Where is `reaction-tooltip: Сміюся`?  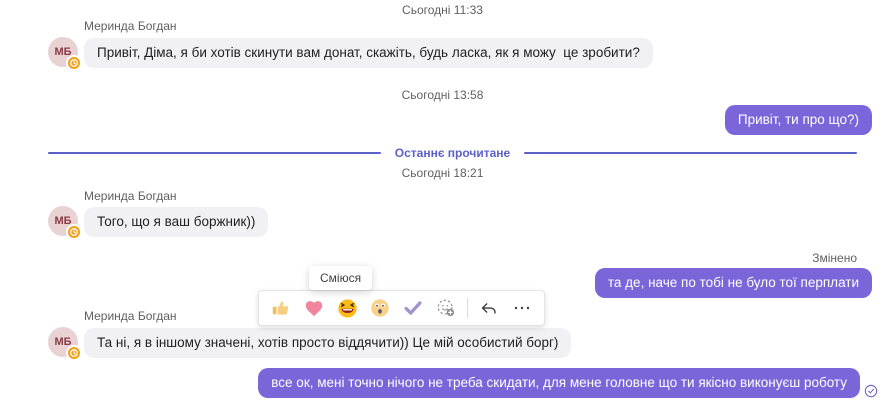
reaction-tooltip: Сміюся is located at coordinates (341, 278).